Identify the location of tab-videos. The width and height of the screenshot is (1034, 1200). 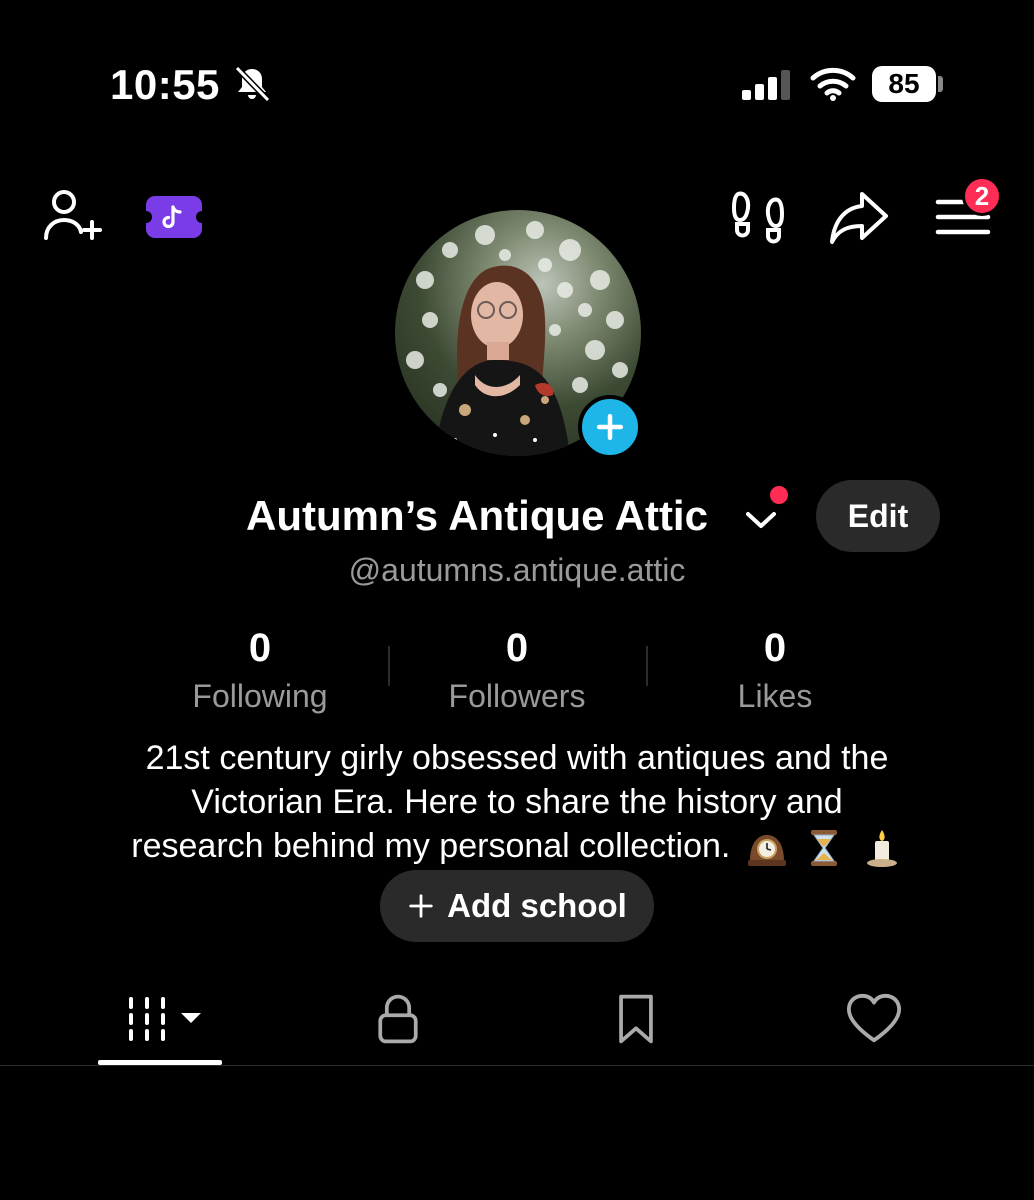
(160, 1019).